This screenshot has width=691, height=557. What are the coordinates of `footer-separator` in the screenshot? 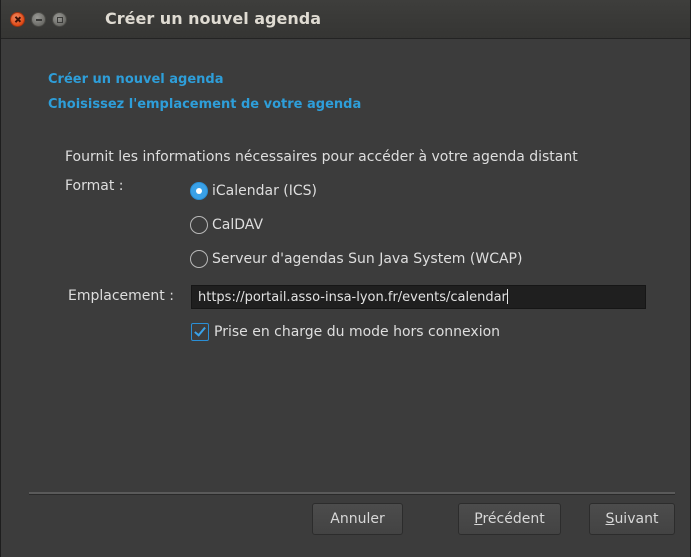 It's located at (352, 493).